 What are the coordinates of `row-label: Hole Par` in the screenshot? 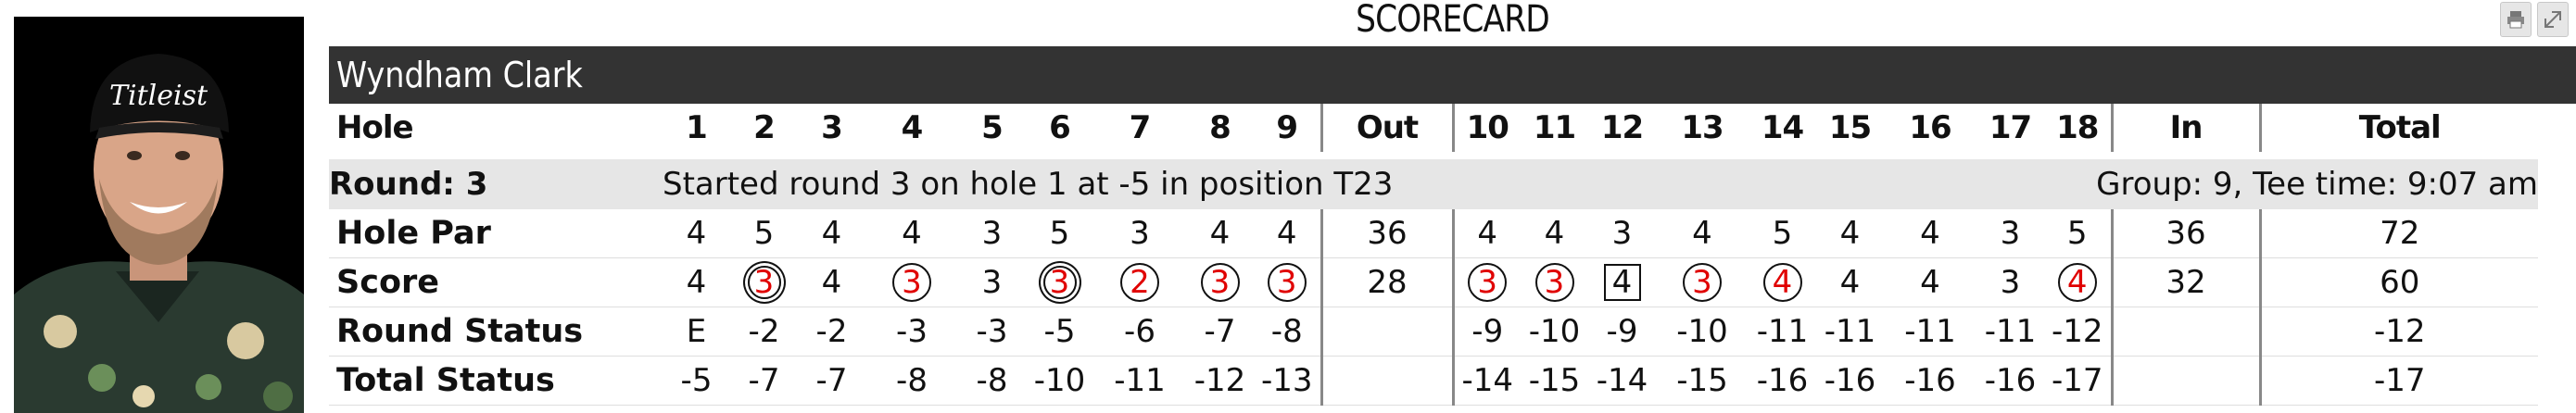 It's located at (496, 233).